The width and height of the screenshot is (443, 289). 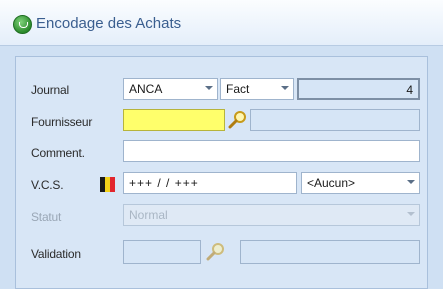 What do you see at coordinates (360, 183) in the screenshot?
I see `vcs-type-combo: <Aucun>` at bounding box center [360, 183].